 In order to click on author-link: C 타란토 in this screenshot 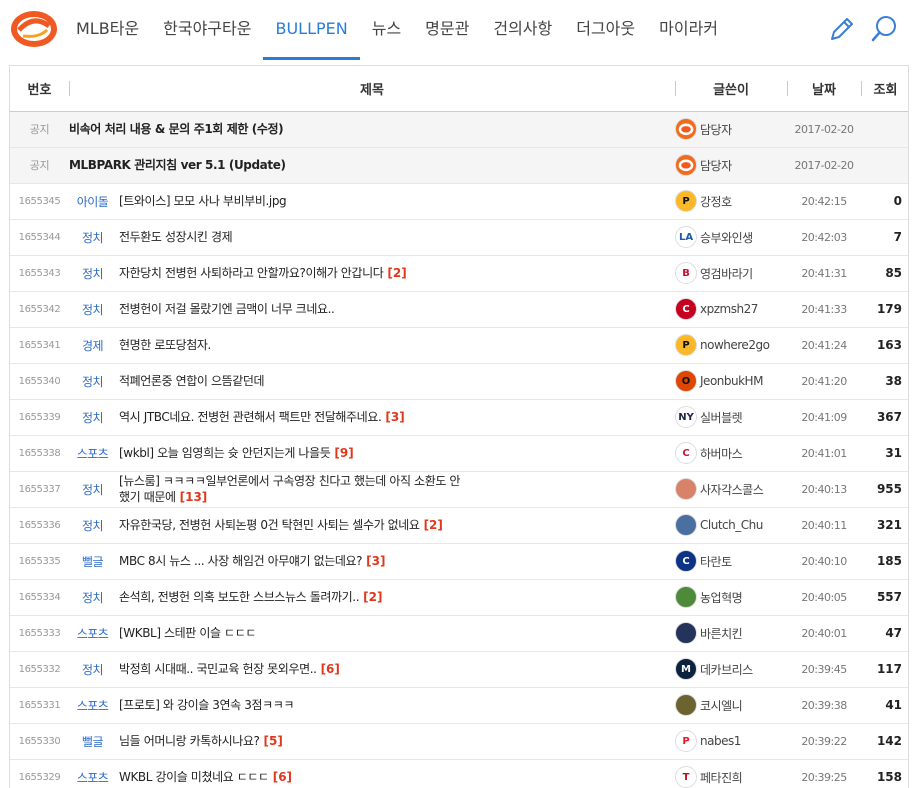, I will do `click(731, 561)`.